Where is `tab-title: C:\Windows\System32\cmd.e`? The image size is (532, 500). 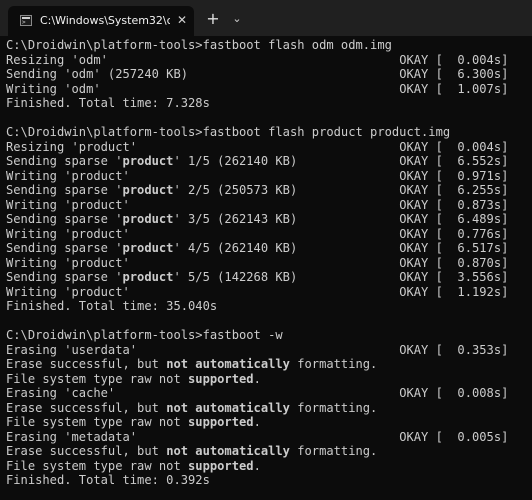
tab-title: C:\Windows\System32\cmd.e is located at coordinates (105, 20).